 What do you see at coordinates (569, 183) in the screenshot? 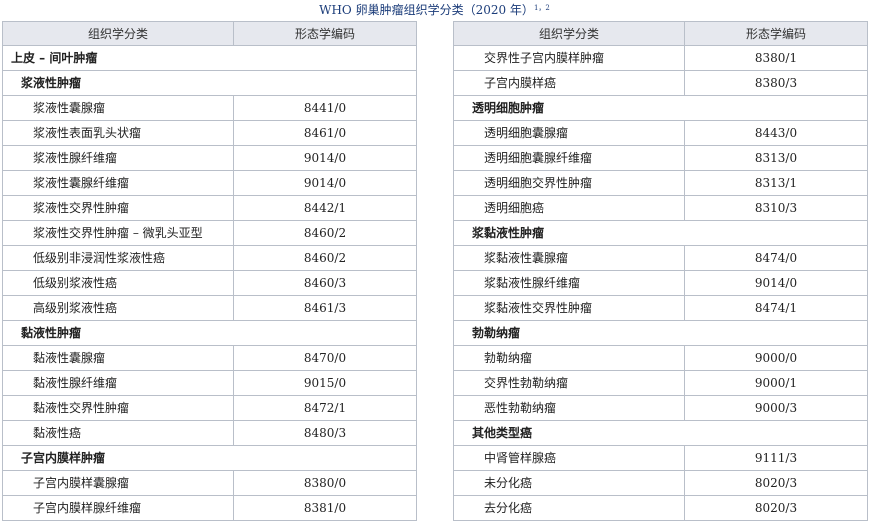
I see `tumor-name: 透明细胞交界性肿瘤` at bounding box center [569, 183].